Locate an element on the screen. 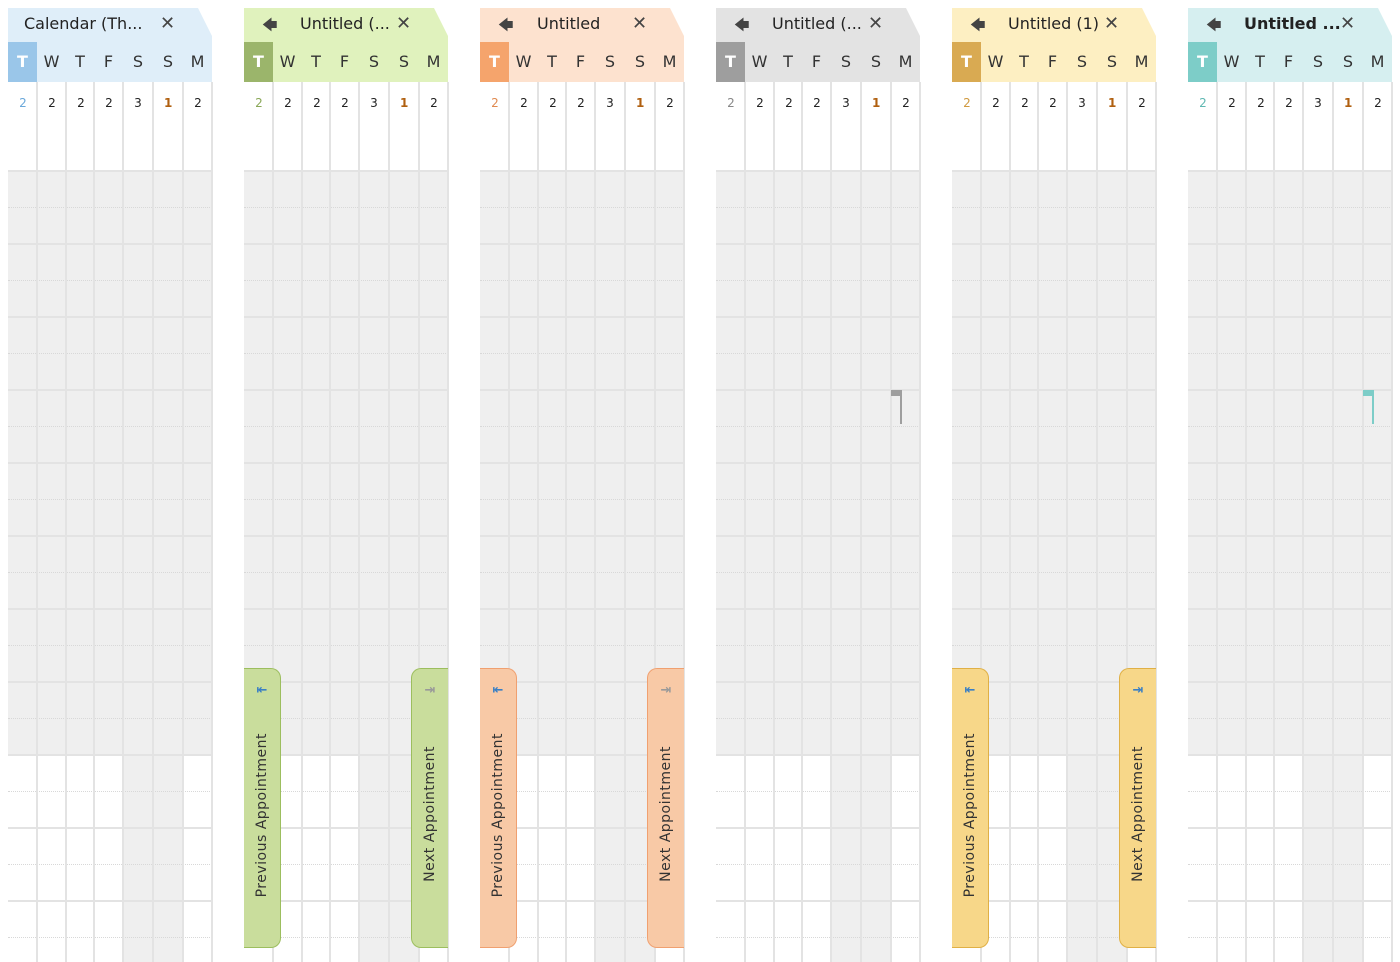  calendar-tab: 🡄 Untitled ... ✕ is located at coordinates (1290, 25).